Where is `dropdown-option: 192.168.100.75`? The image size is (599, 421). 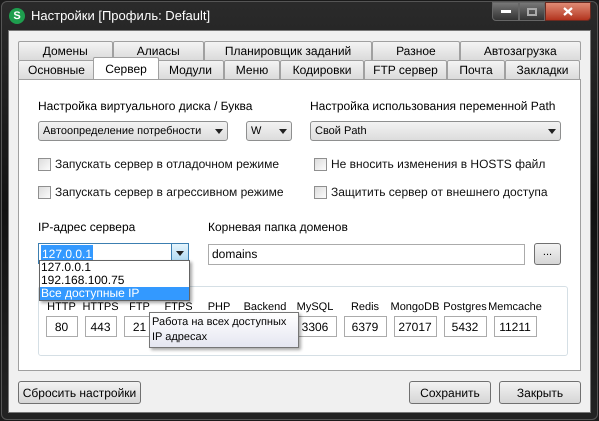 dropdown-option: 192.168.100.75 is located at coordinates (114, 280).